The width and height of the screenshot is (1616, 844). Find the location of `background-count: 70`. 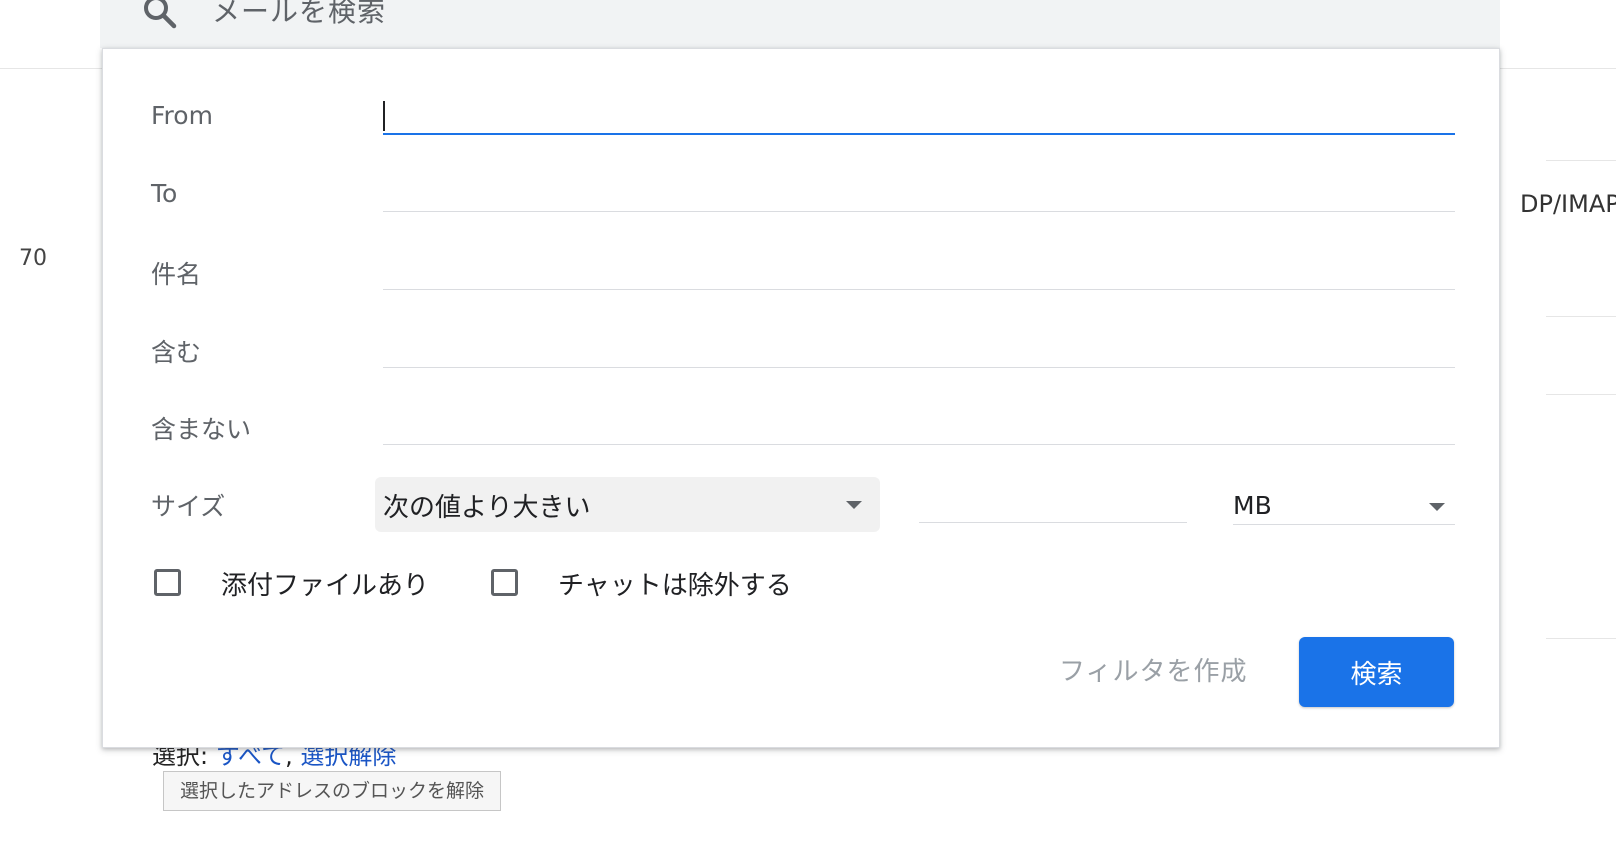

background-count: 70 is located at coordinates (33, 258).